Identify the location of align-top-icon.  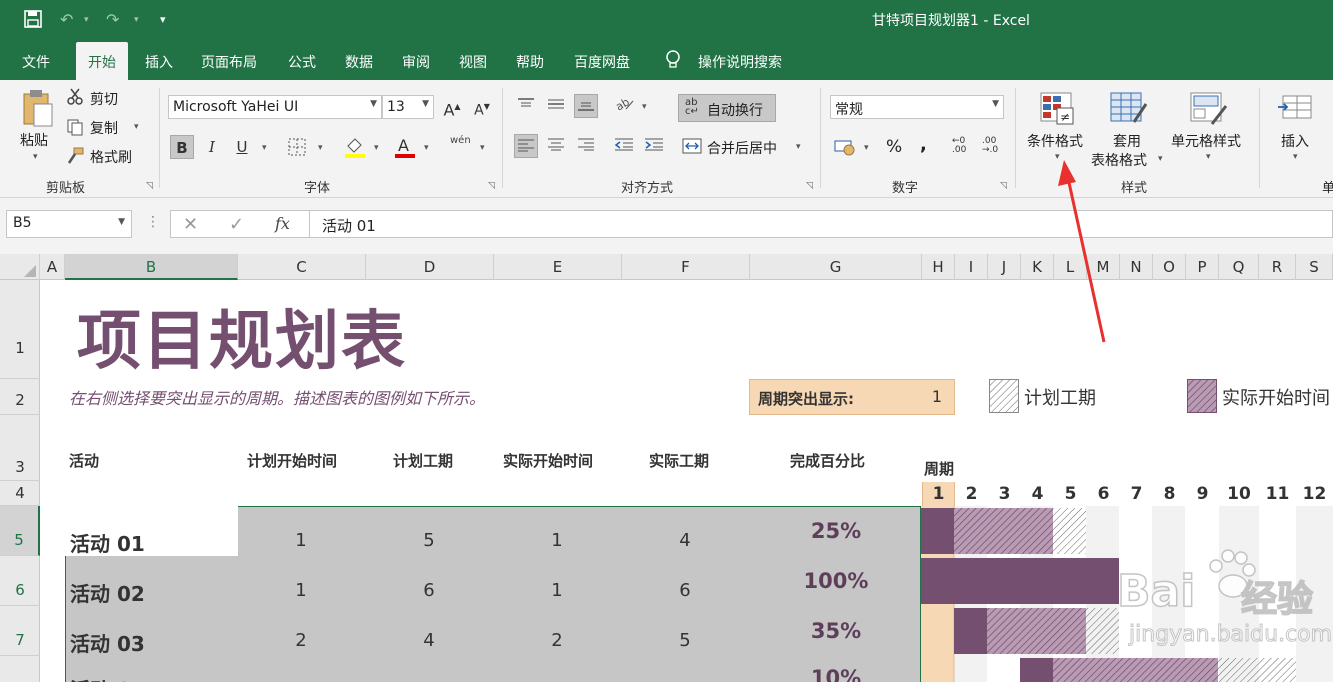
(526, 106).